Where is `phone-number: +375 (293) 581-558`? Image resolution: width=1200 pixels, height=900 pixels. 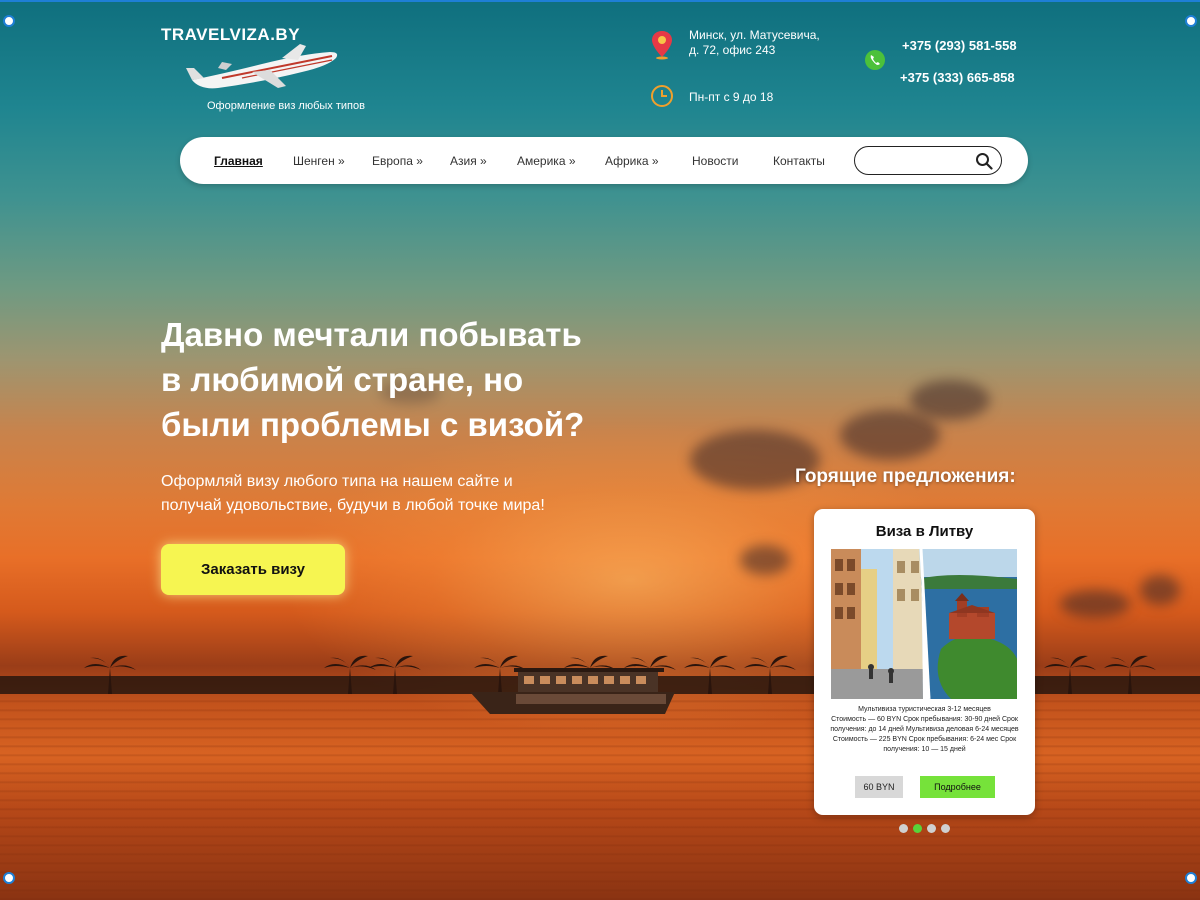 phone-number: +375 (293) 581-558 is located at coordinates (959, 45).